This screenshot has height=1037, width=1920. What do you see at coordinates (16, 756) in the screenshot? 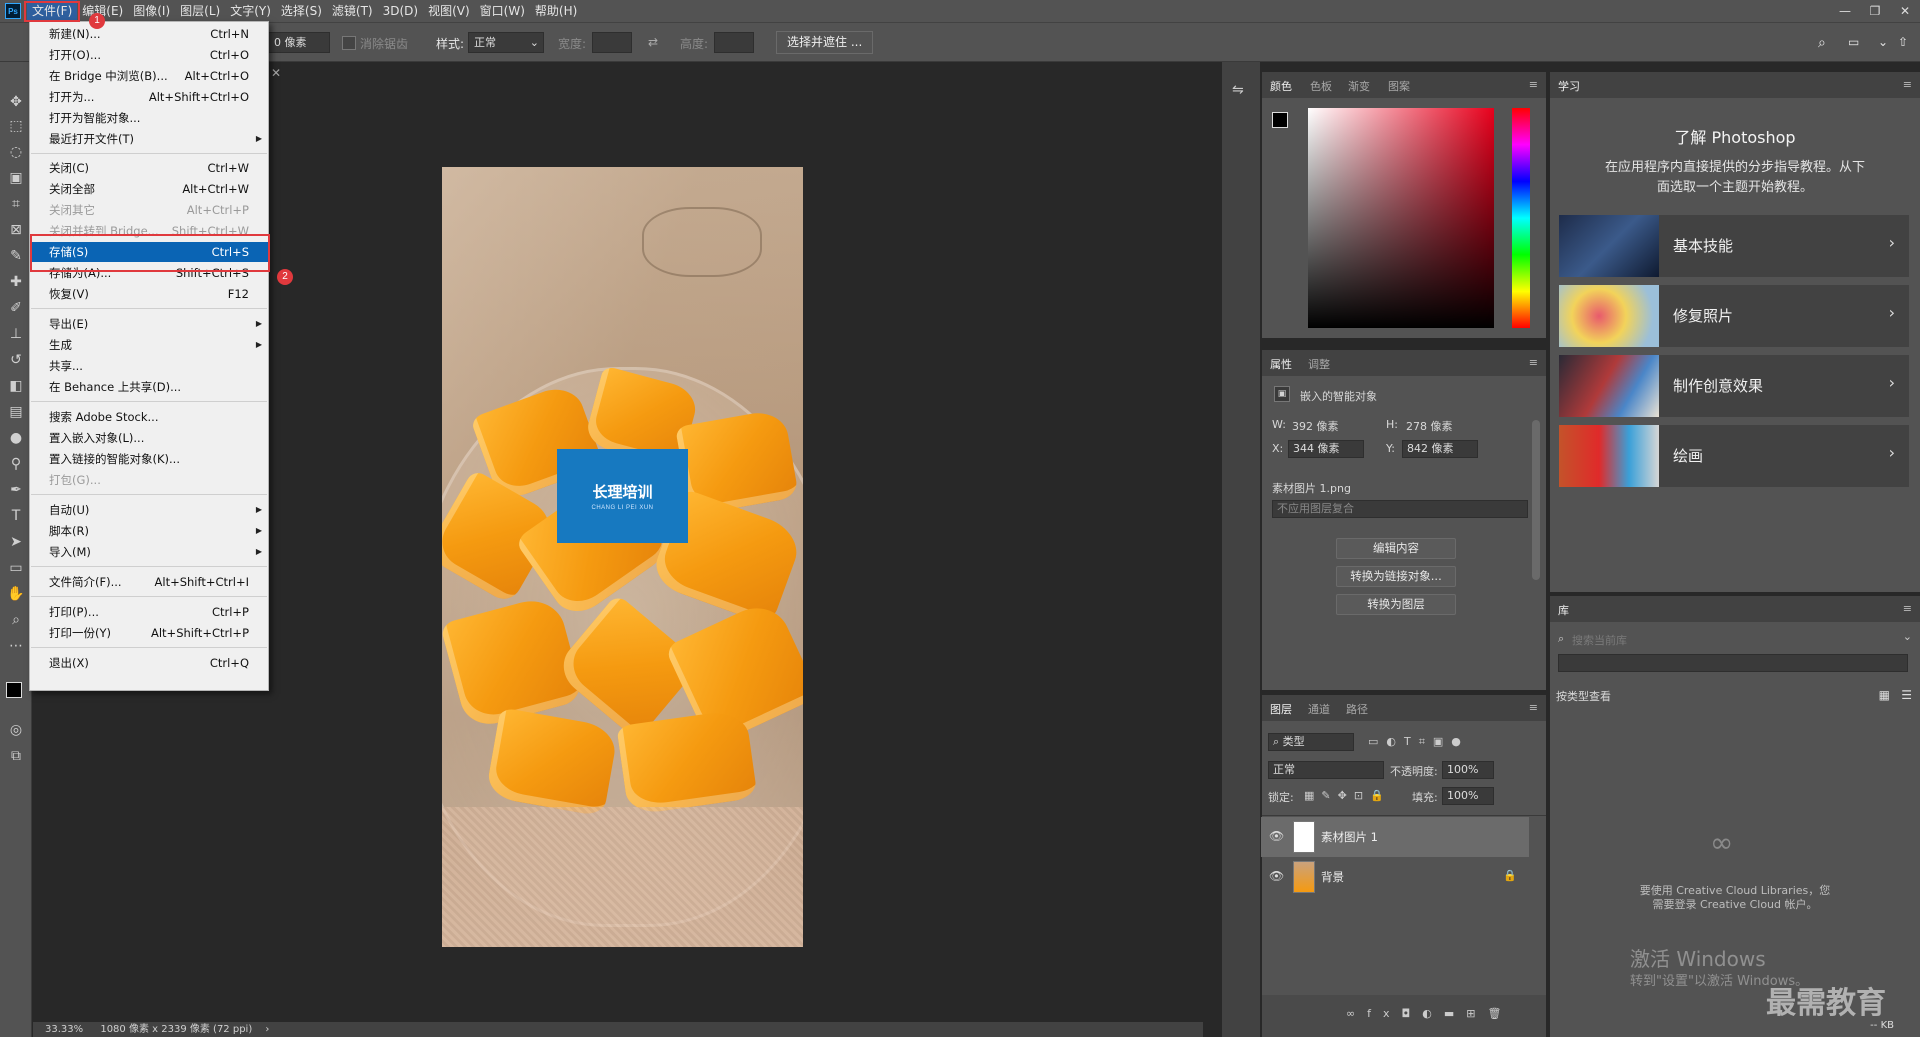
I see `screen-mode-icon: ⧉` at bounding box center [16, 756].